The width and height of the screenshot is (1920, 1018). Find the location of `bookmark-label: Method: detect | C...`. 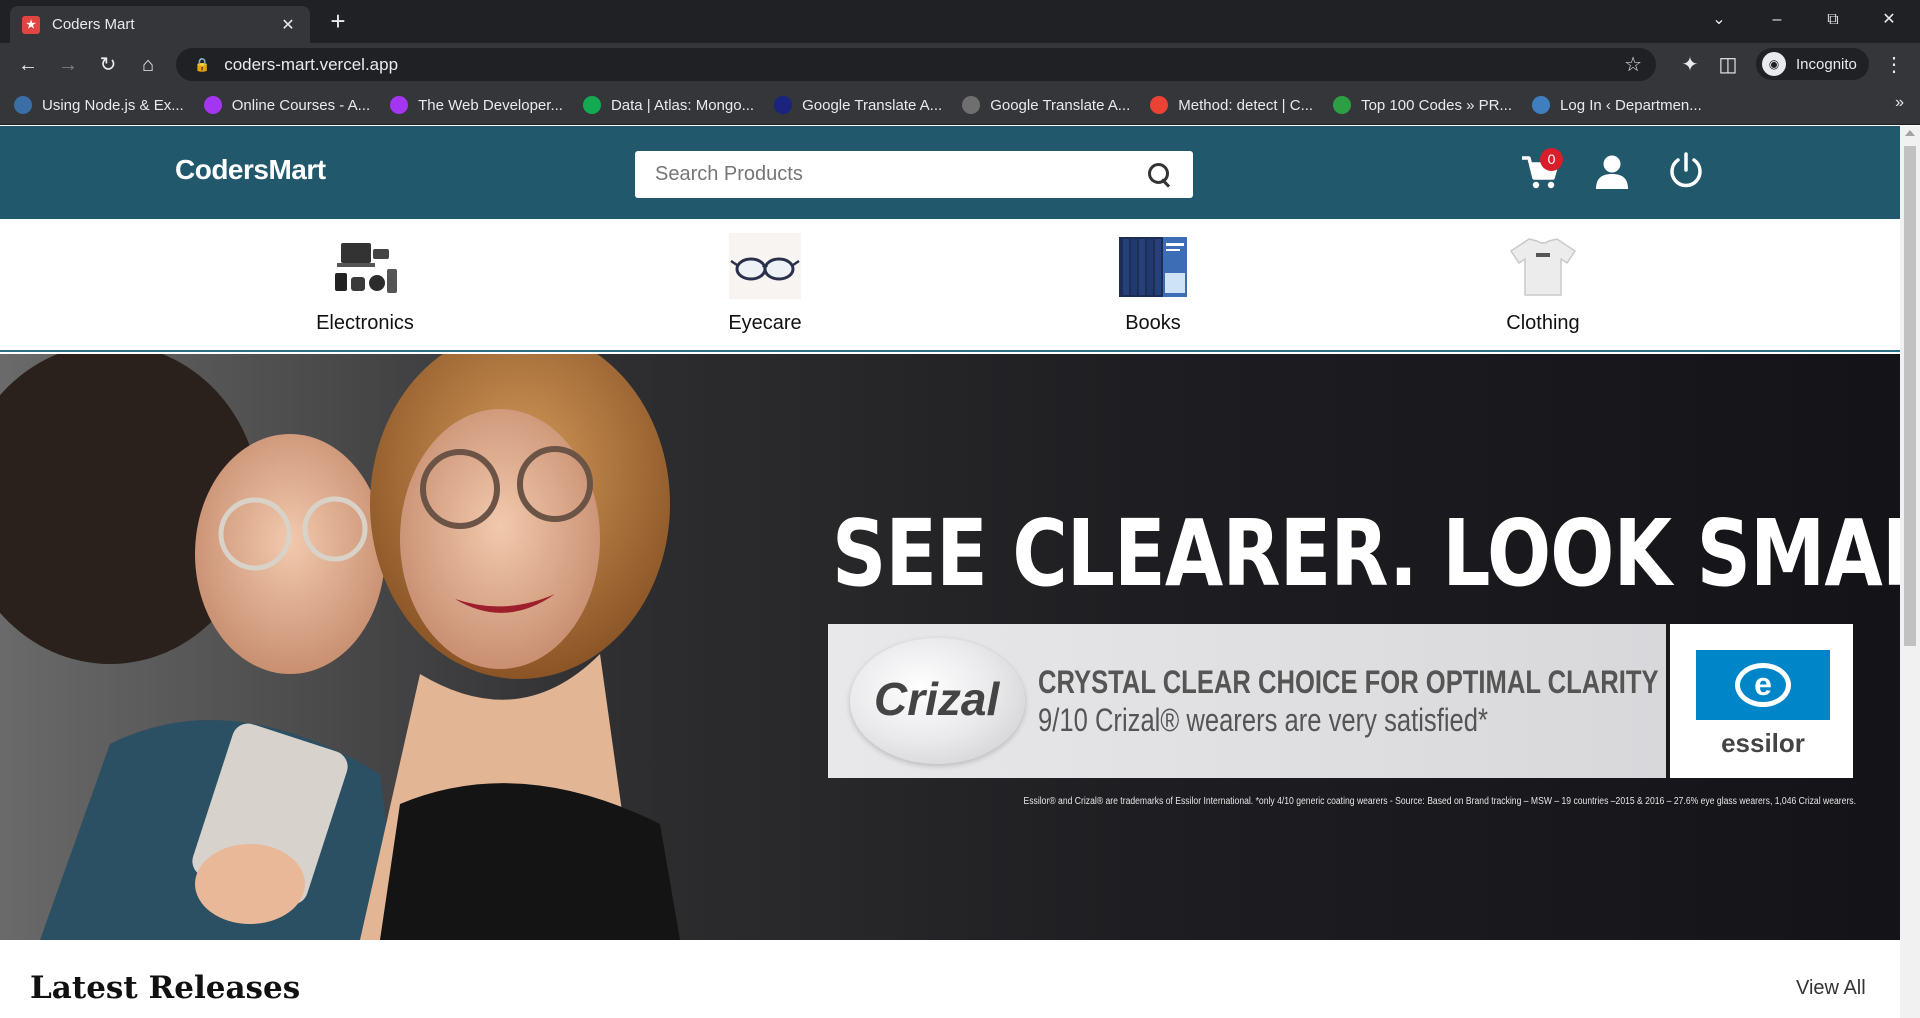

bookmark-label: Method: detect | C... is located at coordinates (1246, 105).